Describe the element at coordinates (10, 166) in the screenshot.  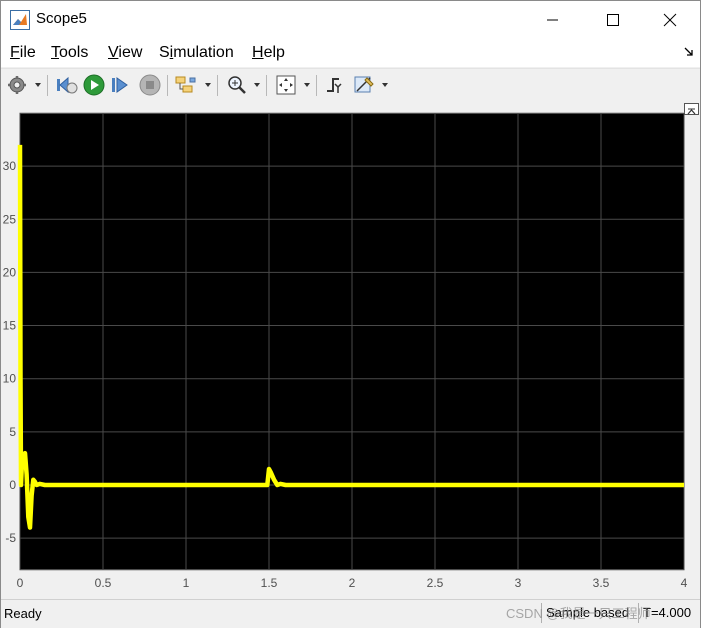
I see `y-tick-label: 30` at that location.